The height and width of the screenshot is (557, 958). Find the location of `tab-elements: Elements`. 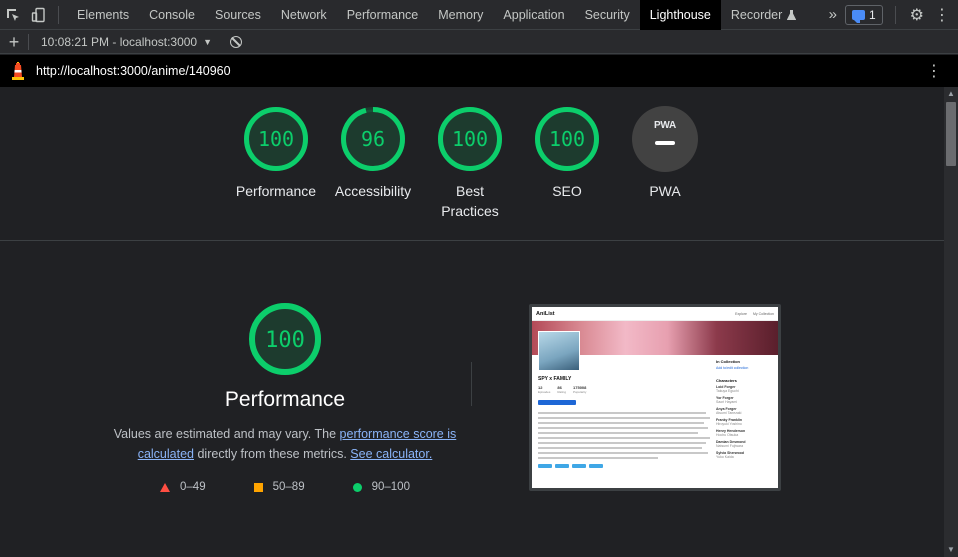

tab-elements: Elements is located at coordinates (103, 15).